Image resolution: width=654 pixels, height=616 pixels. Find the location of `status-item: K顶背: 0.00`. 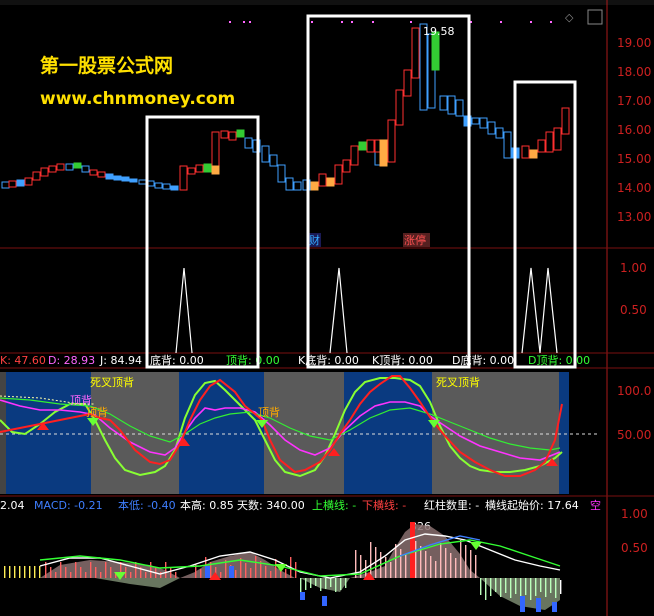

status-item: K顶背: 0.00 is located at coordinates (402, 360).